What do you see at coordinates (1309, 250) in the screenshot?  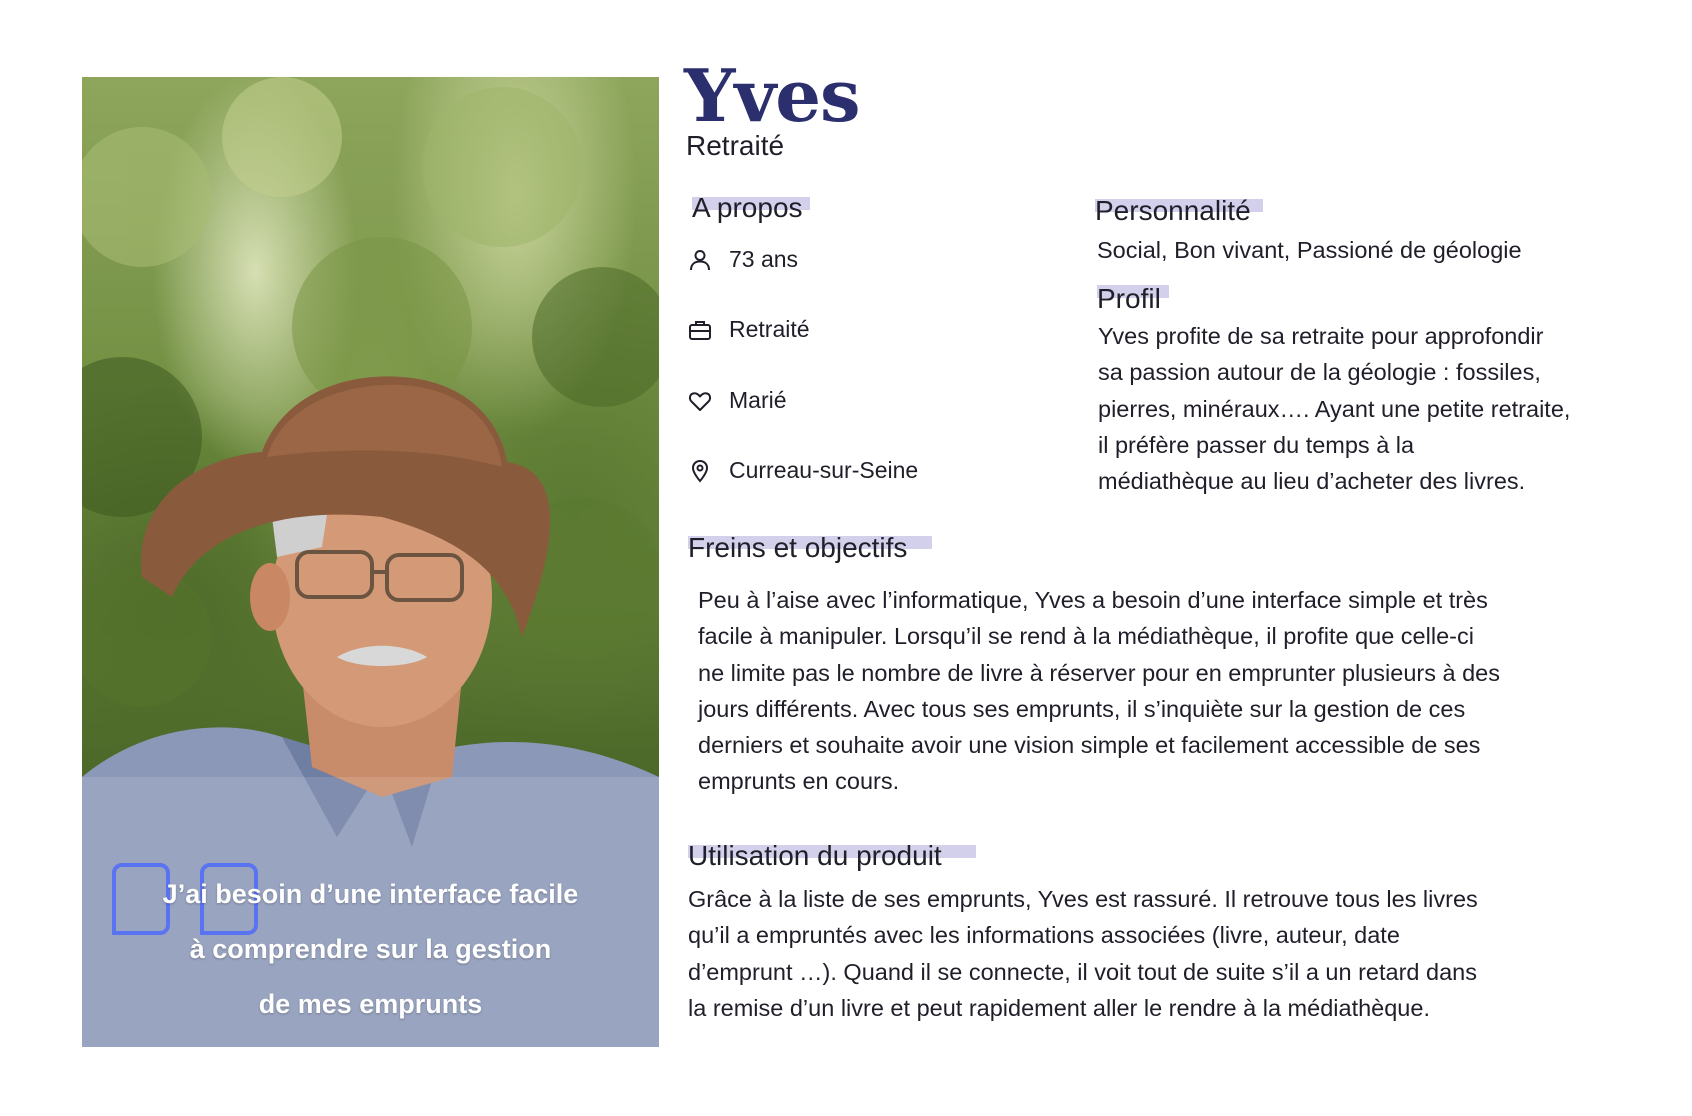 I see `personality-text: Social, Bon vivant, Passioné de géologie` at bounding box center [1309, 250].